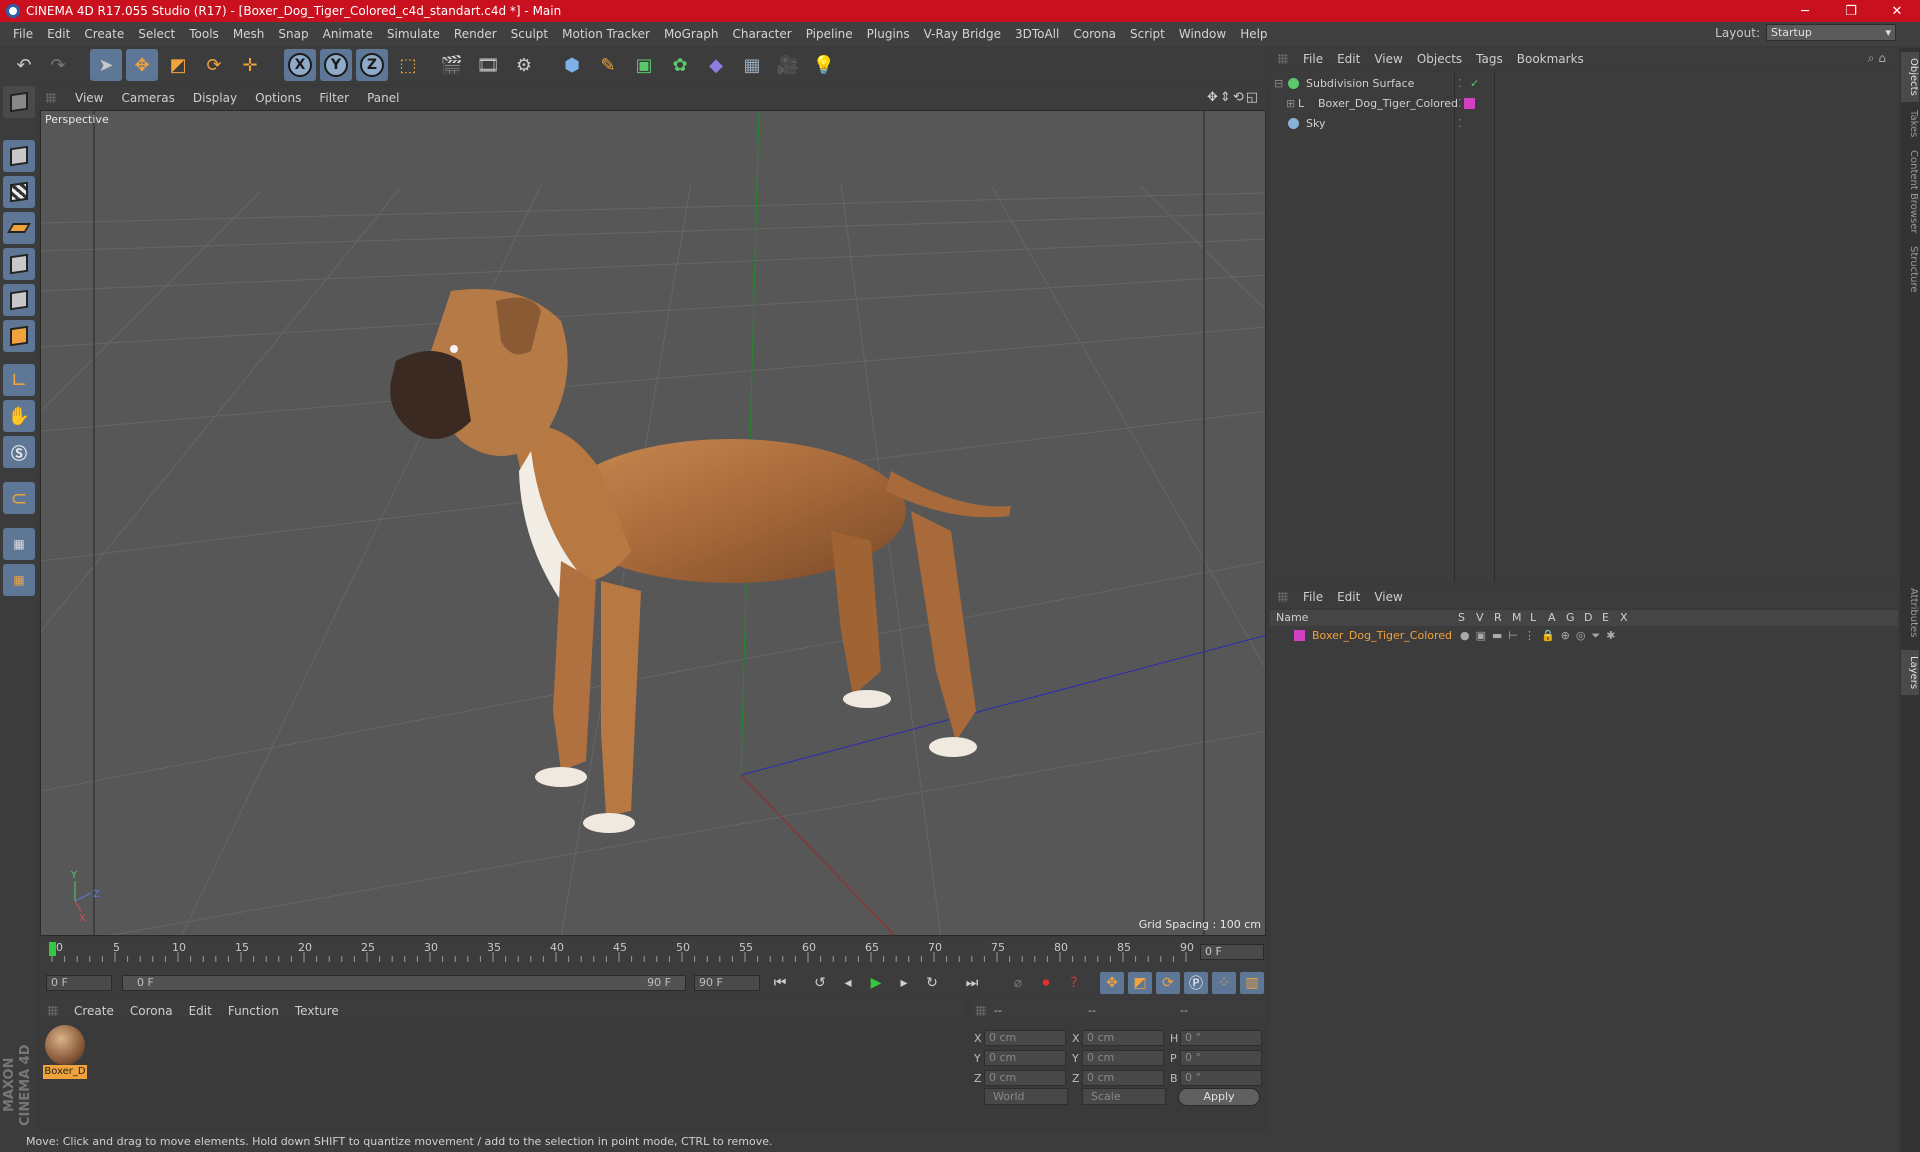 This screenshot has height=1152, width=1920. Describe the element at coordinates (1313, 597) in the screenshot. I see `layers-menu-file: File` at that location.